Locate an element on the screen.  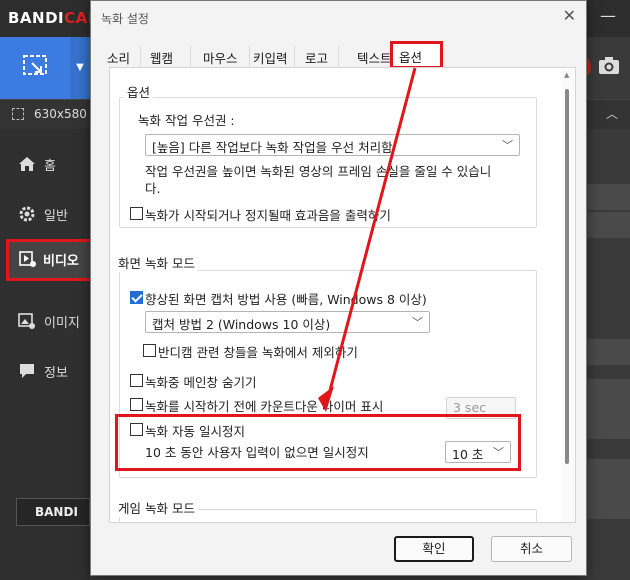
auto-pause-select: 10 초 ﹀ is located at coordinates (478, 452).